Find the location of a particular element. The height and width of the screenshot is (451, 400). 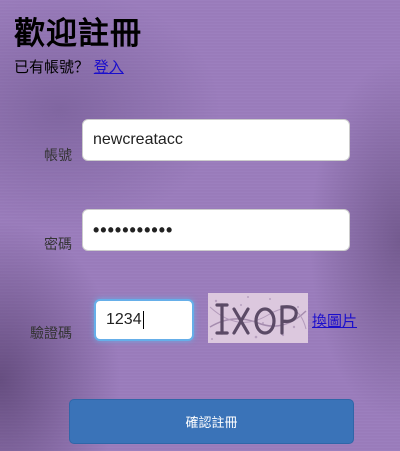

login-prompt-text: 已有帳號？ is located at coordinates (52, 67).